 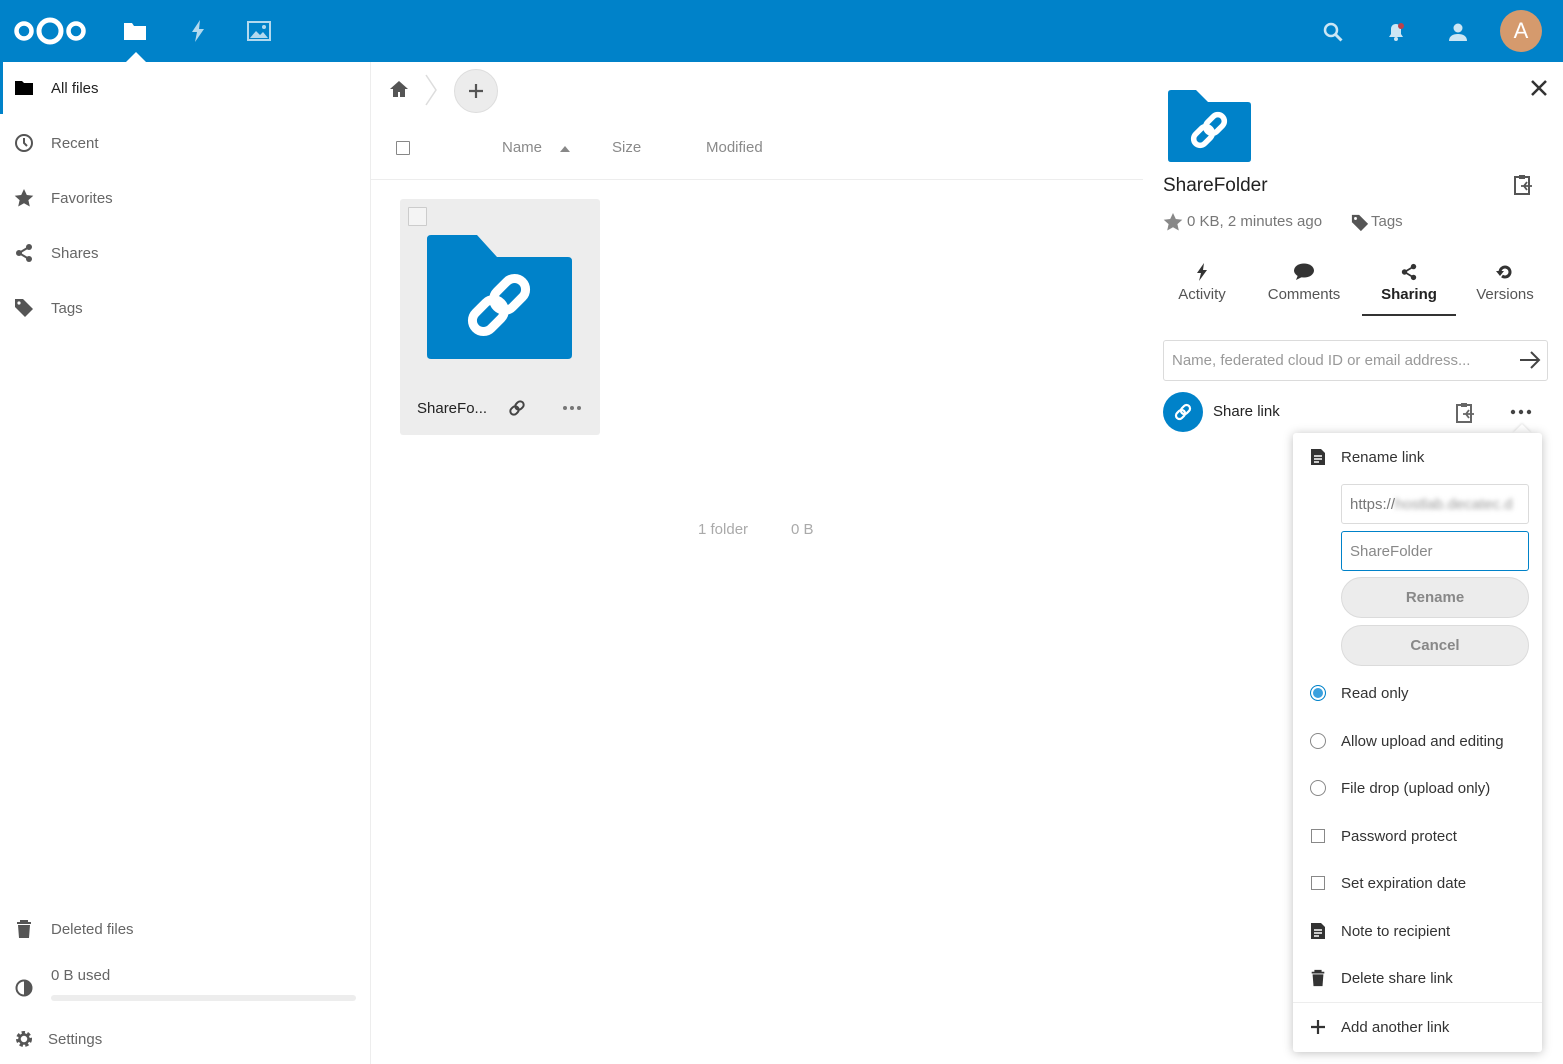 I want to click on home-icon, so click(x=399, y=91).